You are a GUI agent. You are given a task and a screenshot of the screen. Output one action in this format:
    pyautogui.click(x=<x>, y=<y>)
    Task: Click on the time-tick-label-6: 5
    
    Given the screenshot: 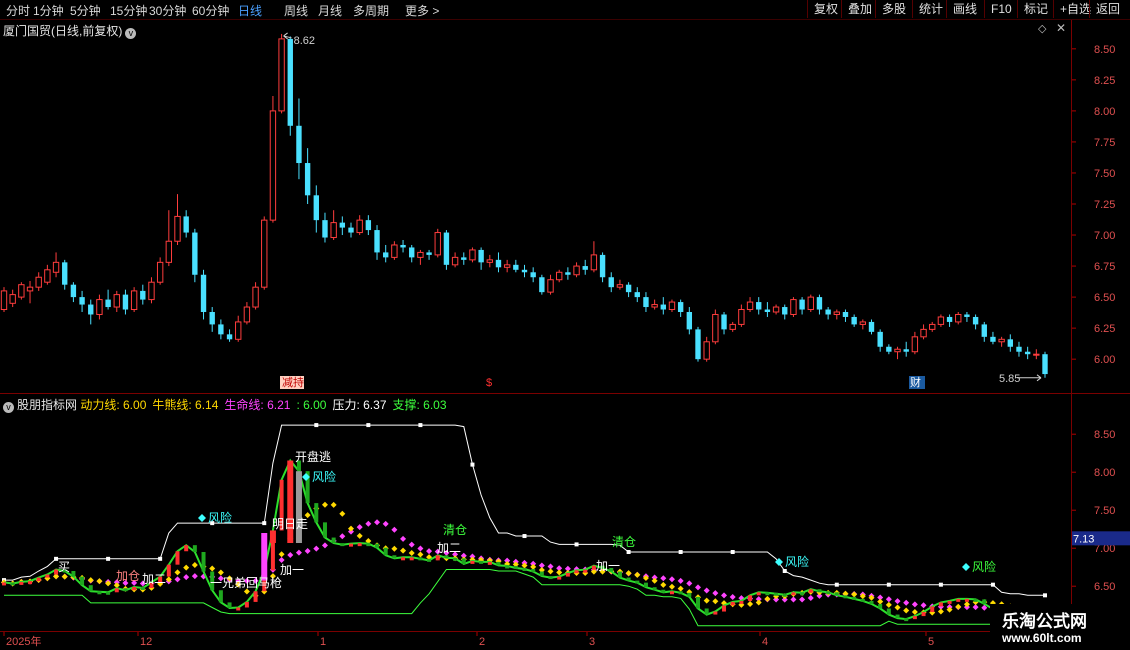 What is the action you would take?
    pyautogui.click(x=931, y=642)
    